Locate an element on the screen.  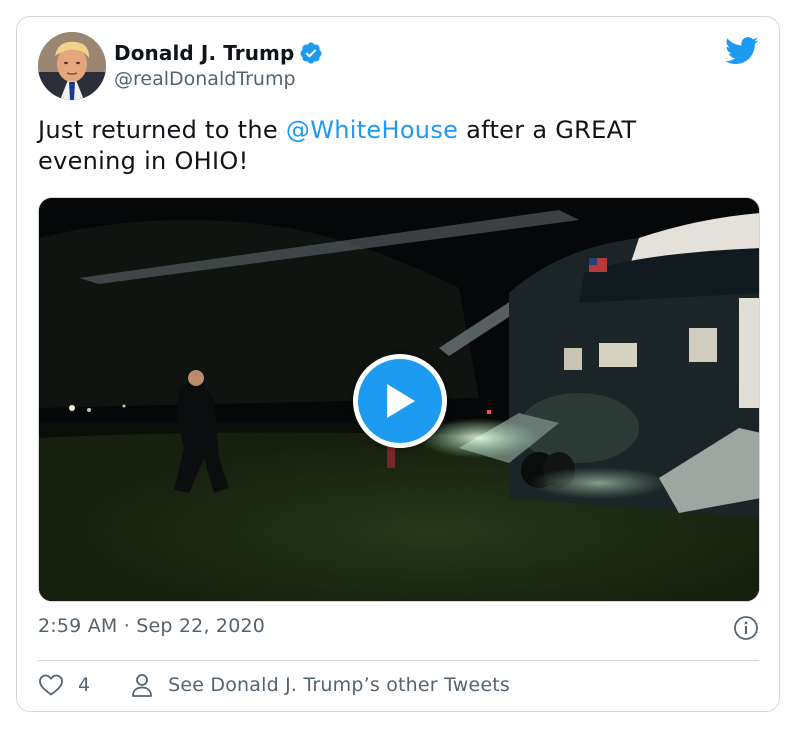
like-count: 4 is located at coordinates (84, 685).